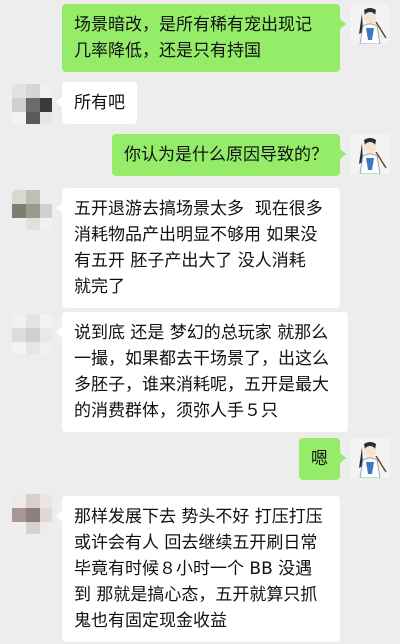 The width and height of the screenshot is (400, 644). Describe the element at coordinates (322, 459) in the screenshot. I see `message-bubble-outgoing: 嗯` at that location.